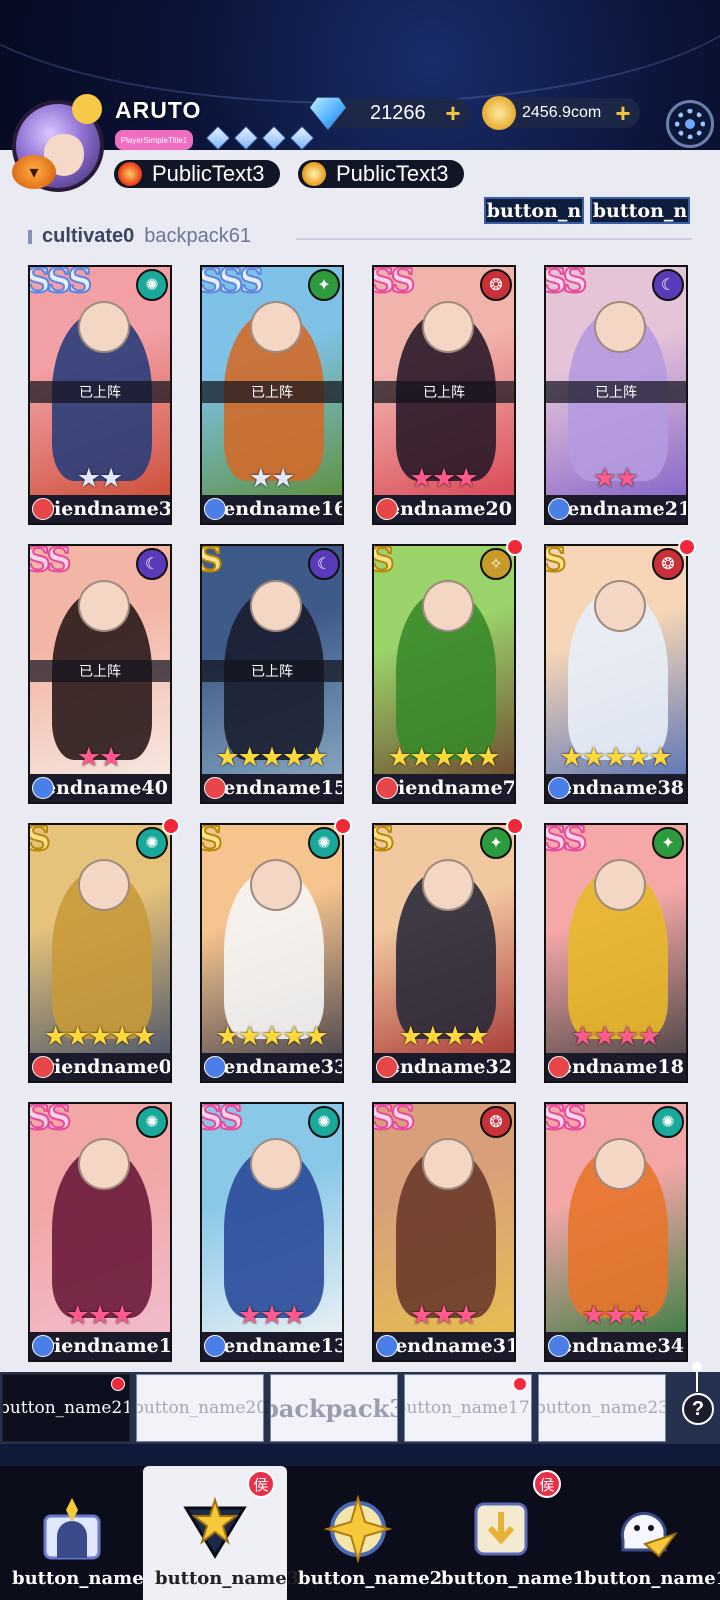 The width and height of the screenshot is (720, 1600). I want to click on nav-label: button_name4, so click(84, 1578).